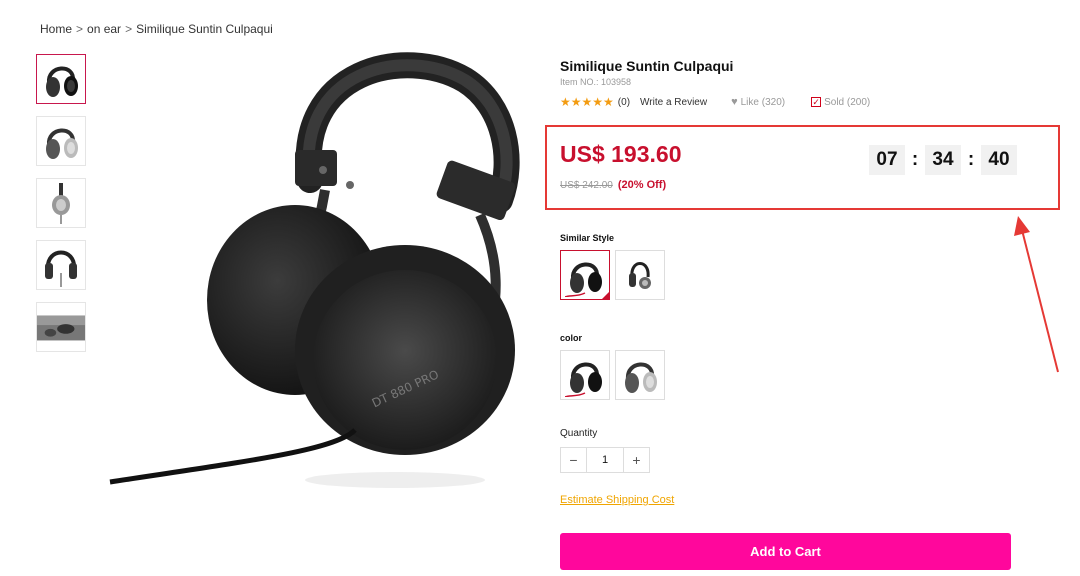 The height and width of the screenshot is (576, 1080). I want to click on heart-icon: ♥, so click(734, 102).